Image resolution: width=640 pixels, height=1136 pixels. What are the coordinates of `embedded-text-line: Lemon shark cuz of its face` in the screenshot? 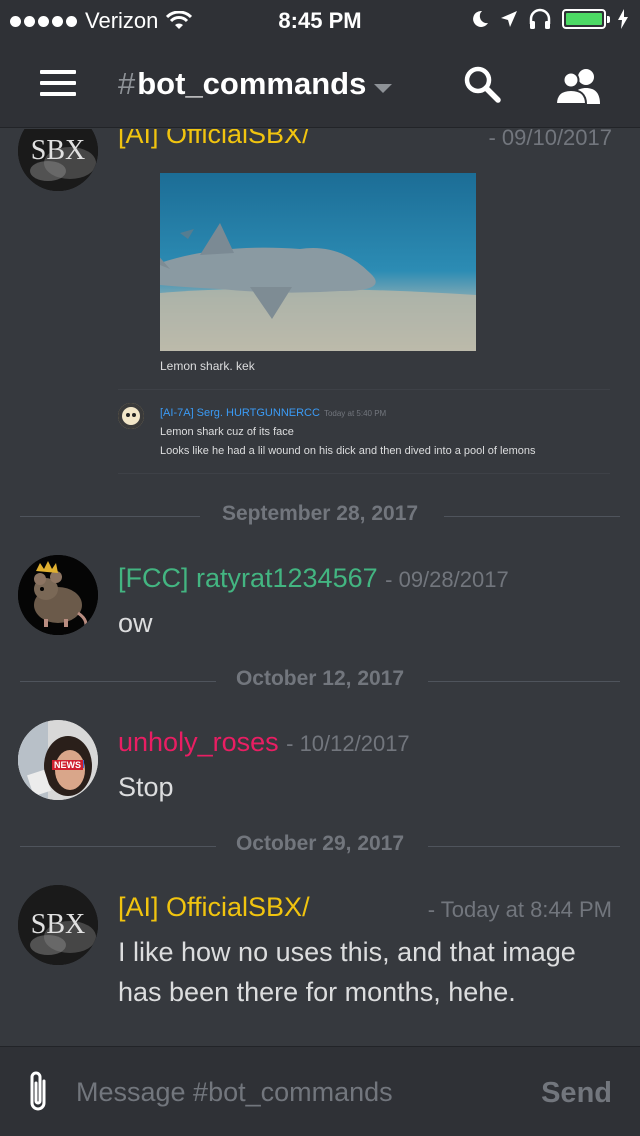 It's located at (227, 432).